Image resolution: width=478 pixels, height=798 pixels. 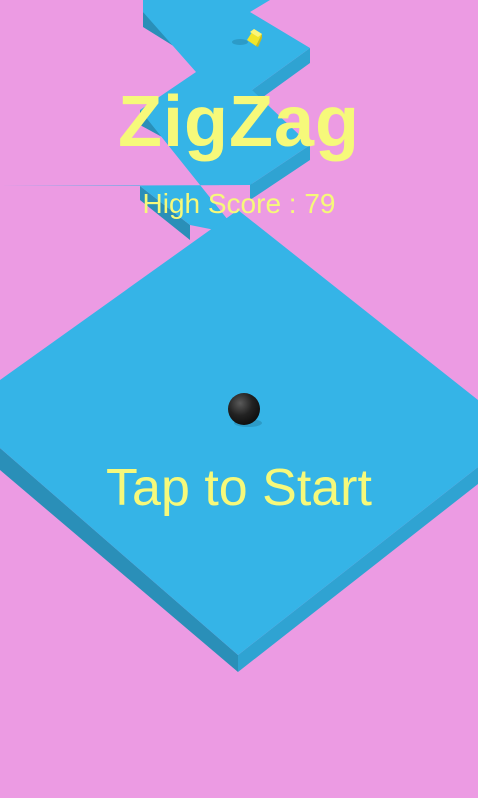 I want to click on high-score-label: High Score : 79, so click(x=239, y=203).